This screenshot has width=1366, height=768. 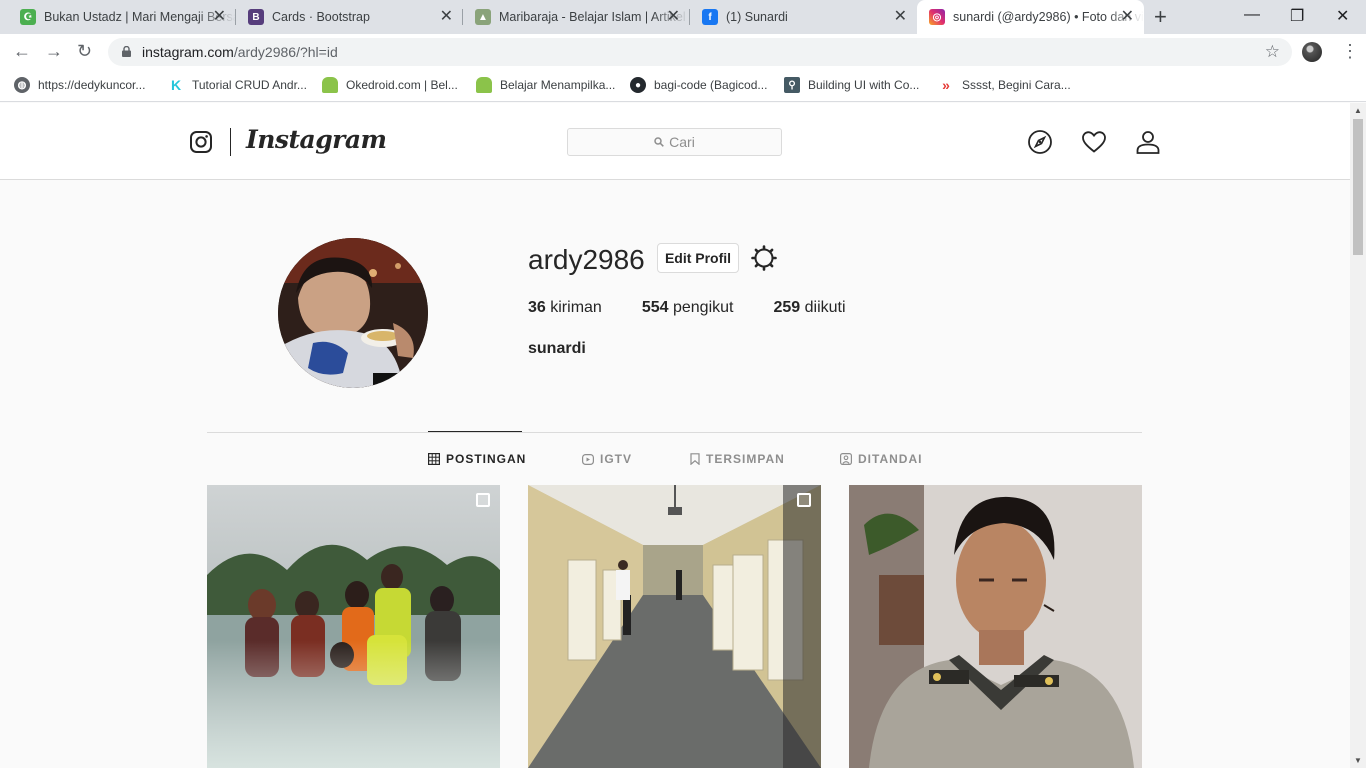 I want to click on tab-label: DITANDAI, so click(x=890, y=459).